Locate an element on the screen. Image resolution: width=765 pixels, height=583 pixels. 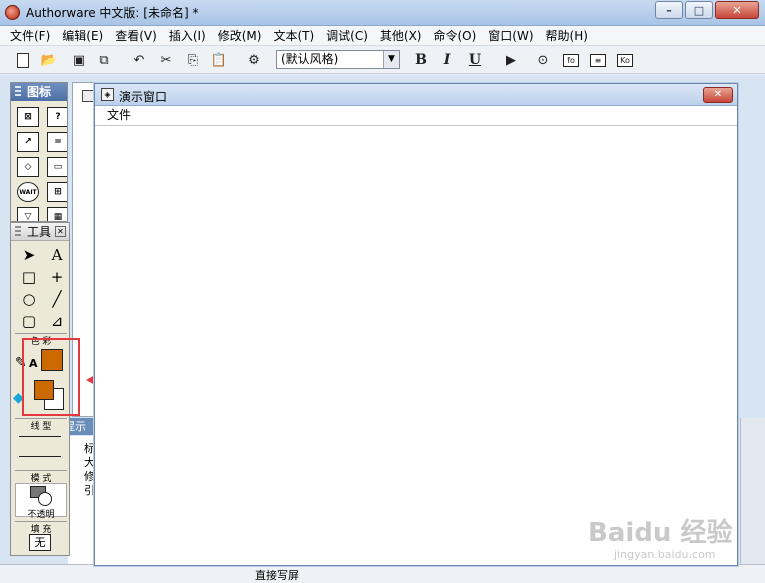
menu-edit: 编辑(E) is located at coordinates (82, 35).